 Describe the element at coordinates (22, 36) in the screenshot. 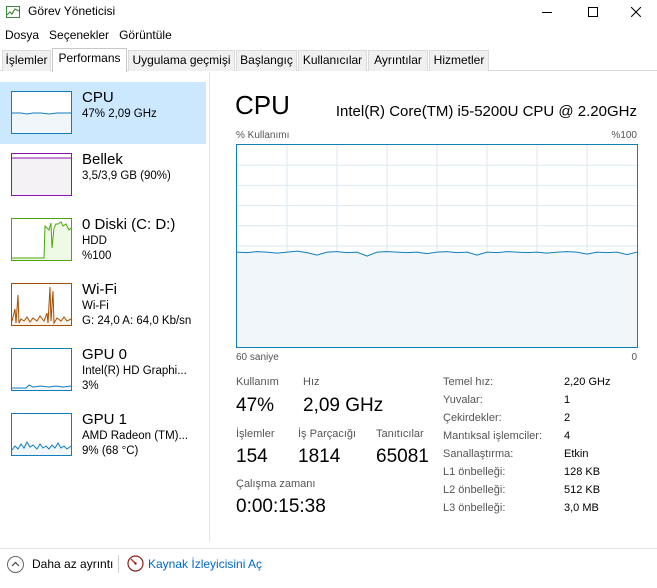

I see `menu-file: Dosya` at that location.